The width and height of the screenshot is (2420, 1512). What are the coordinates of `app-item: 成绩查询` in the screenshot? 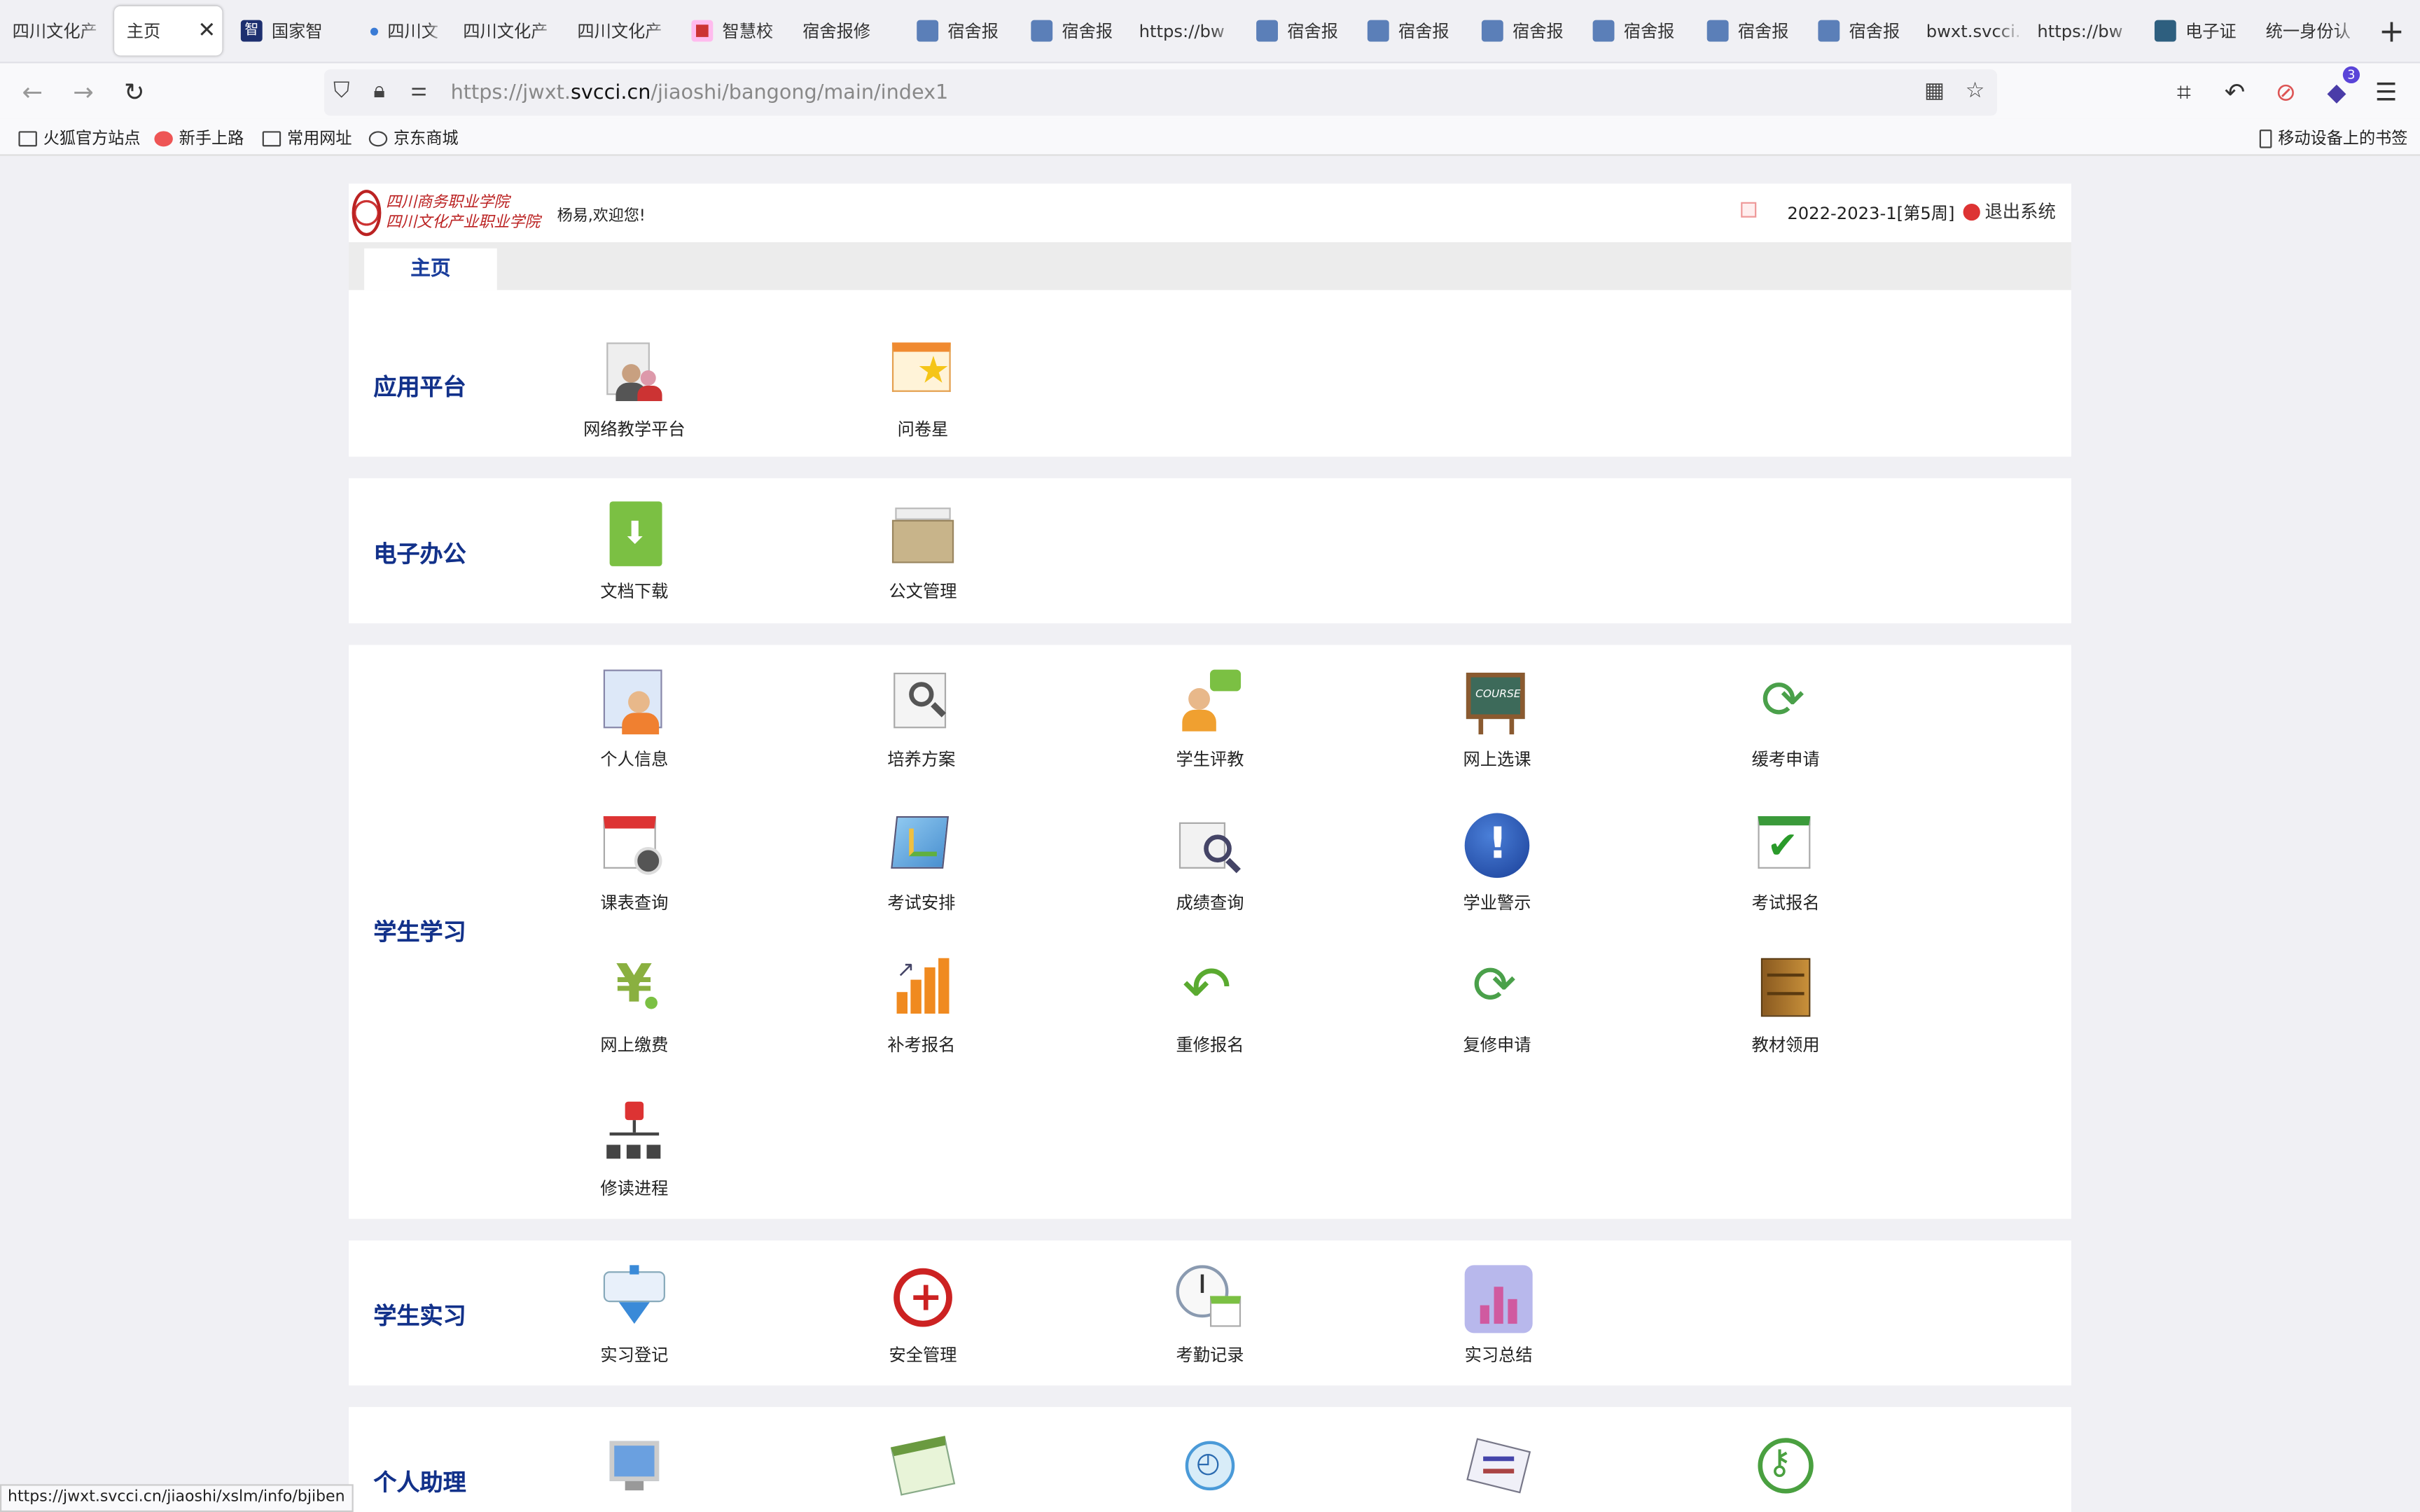 It's located at (1210, 864).